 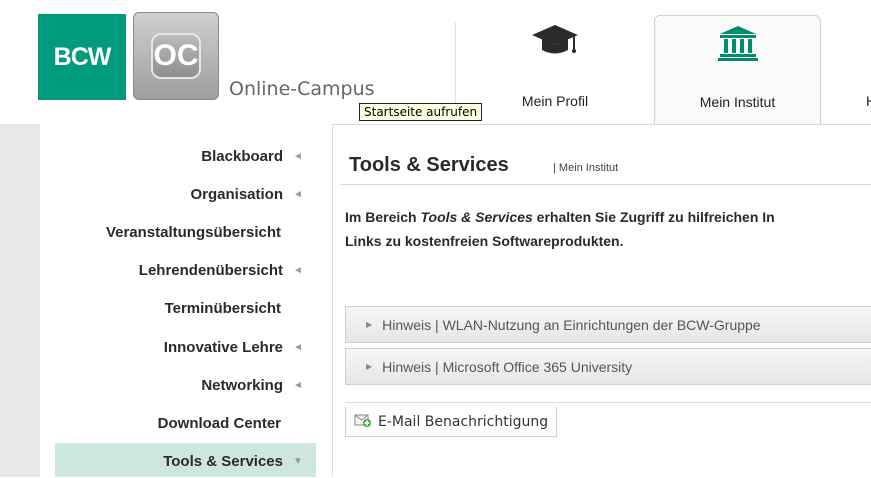 What do you see at coordinates (82, 57) in the screenshot?
I see `bcw-logo: BCW` at bounding box center [82, 57].